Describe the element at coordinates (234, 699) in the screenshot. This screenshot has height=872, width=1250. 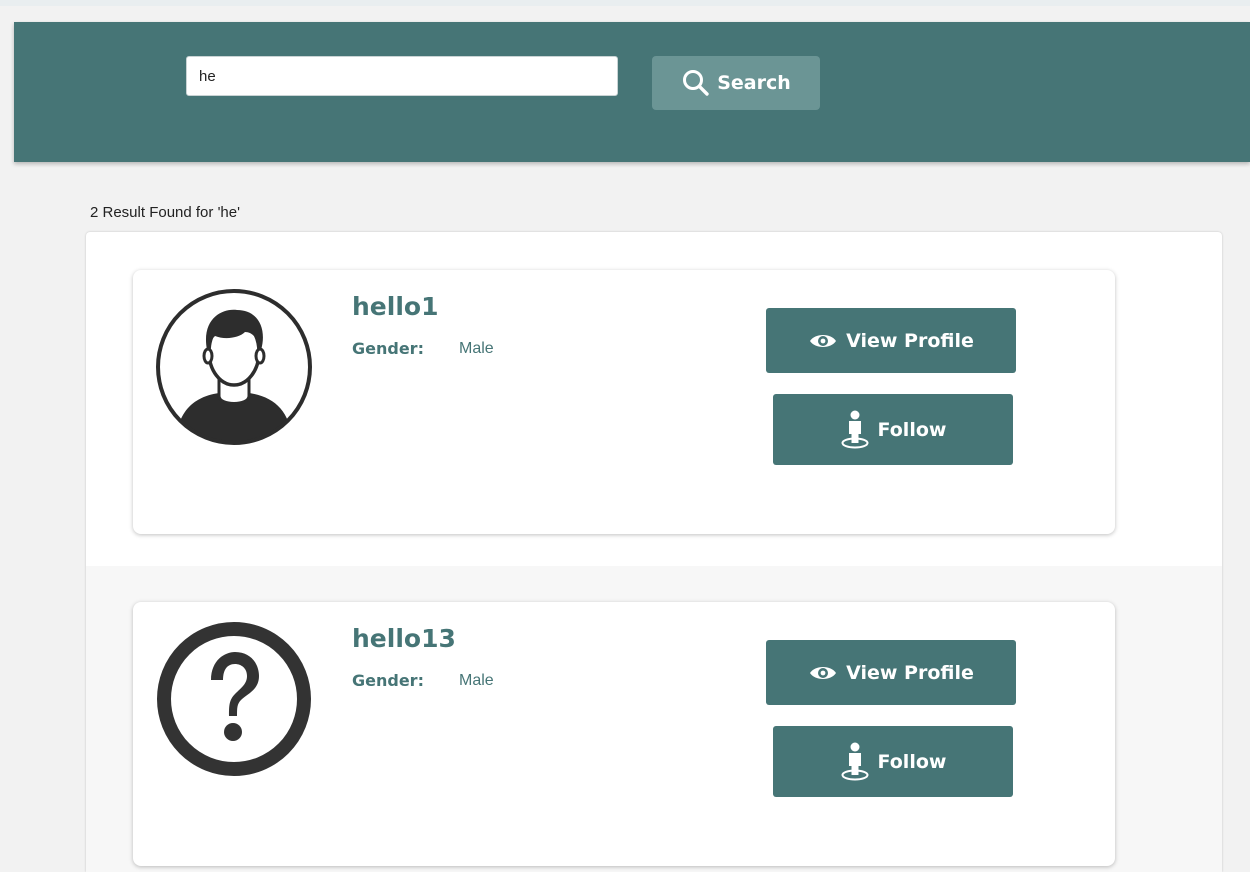
I see `question-mark-icon` at that location.